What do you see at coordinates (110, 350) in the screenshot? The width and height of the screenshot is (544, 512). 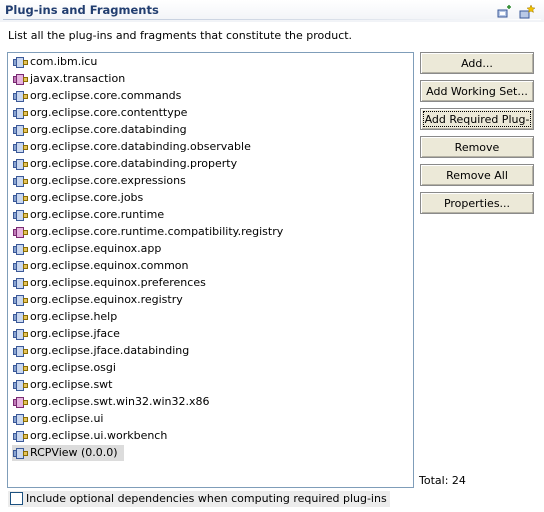 I see `list-item-label: org.eclipse.jface.databinding` at bounding box center [110, 350].